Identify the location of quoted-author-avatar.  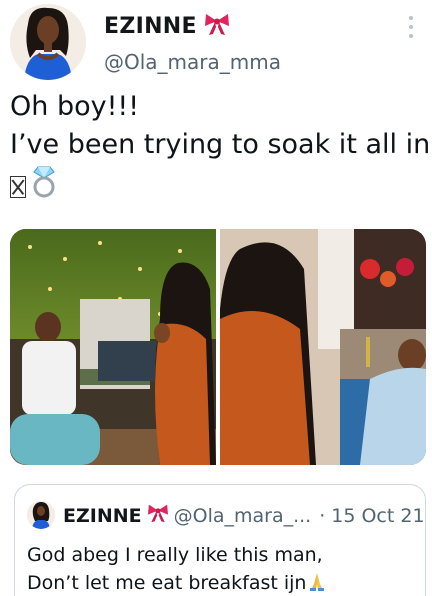
(41, 515).